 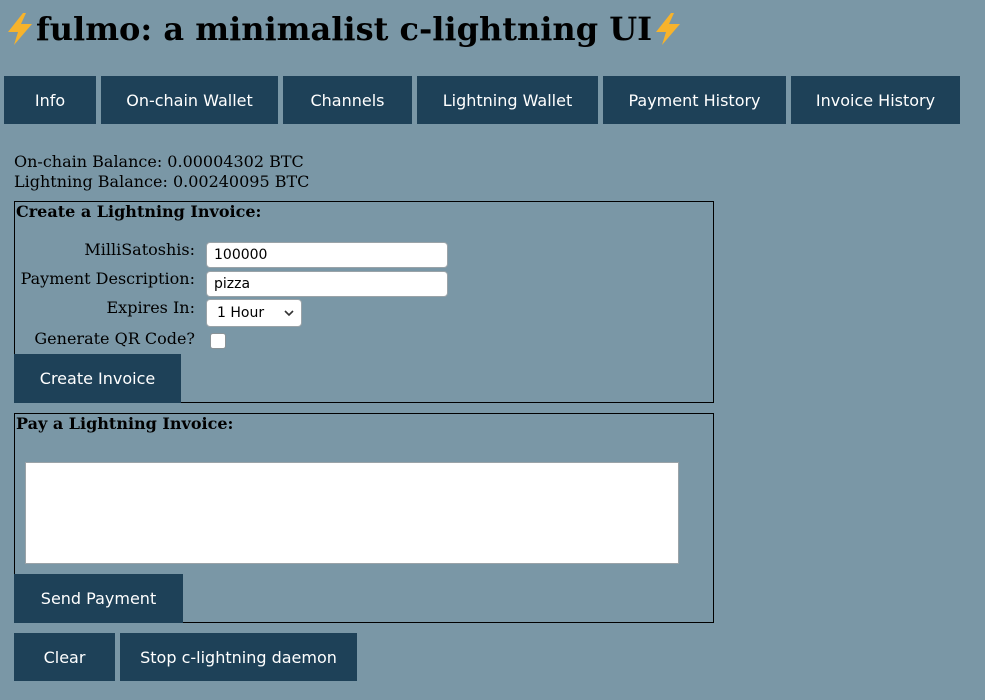 I want to click on description-input: pizza, so click(x=327, y=284).